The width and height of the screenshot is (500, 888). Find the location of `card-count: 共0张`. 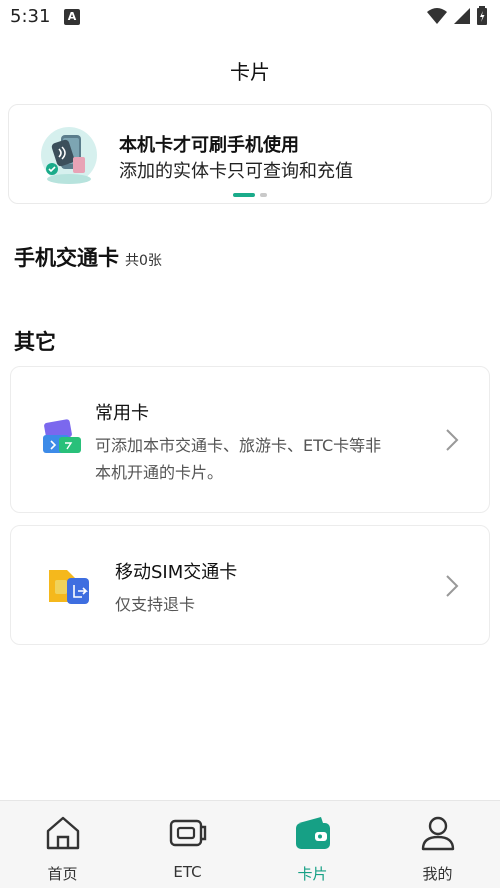

card-count: 共0张 is located at coordinates (143, 261).